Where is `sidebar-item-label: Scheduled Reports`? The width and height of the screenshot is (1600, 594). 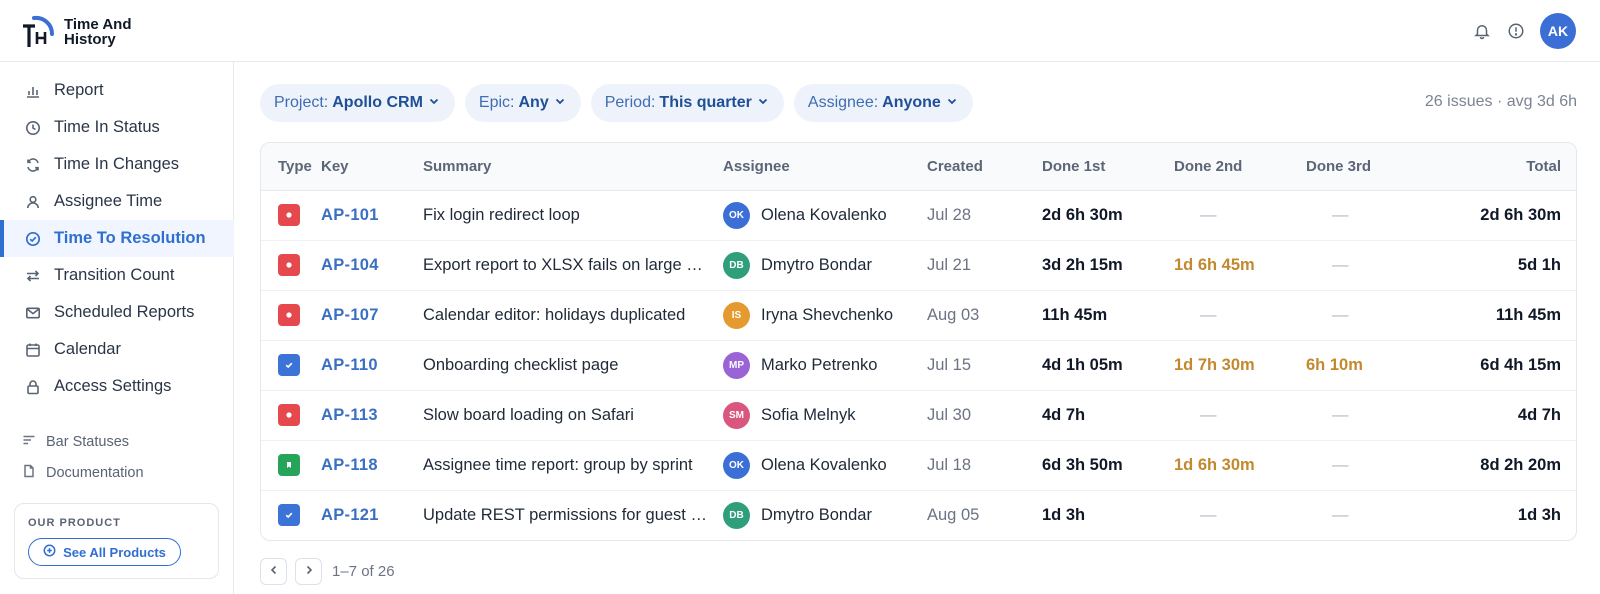
sidebar-item-label: Scheduled Reports is located at coordinates (124, 312).